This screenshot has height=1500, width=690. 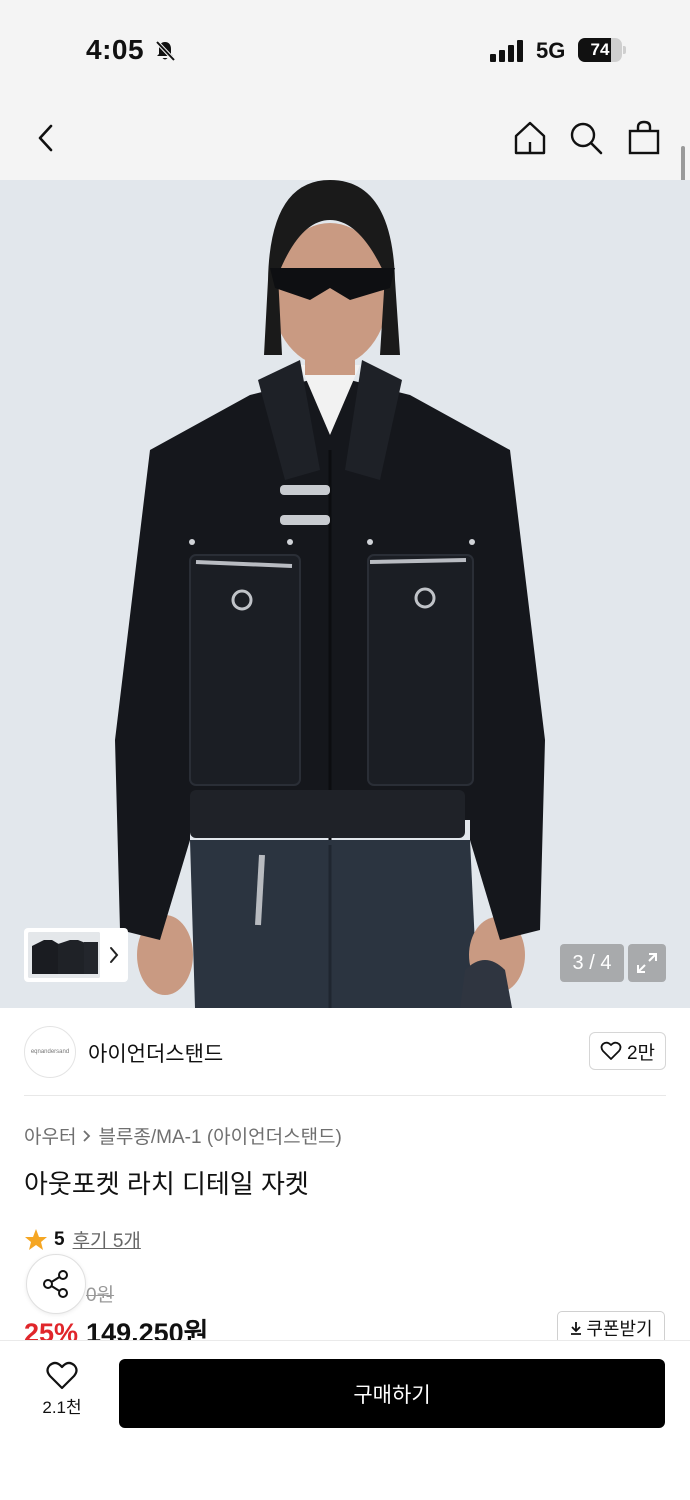 What do you see at coordinates (392, 1393) in the screenshot?
I see `buy-button: 구매하기` at bounding box center [392, 1393].